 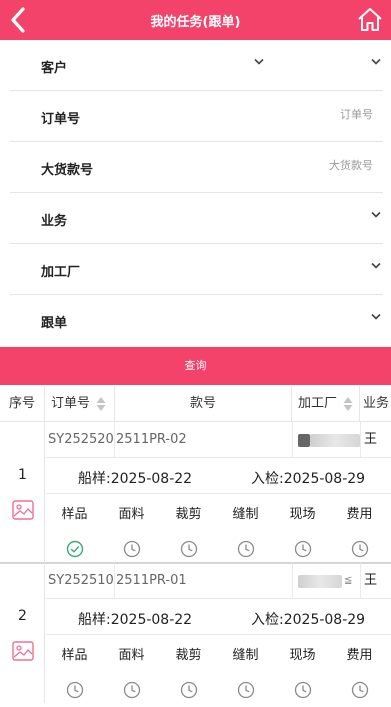 What do you see at coordinates (376, 403) in the screenshot?
I see `header-business: 业务` at bounding box center [376, 403].